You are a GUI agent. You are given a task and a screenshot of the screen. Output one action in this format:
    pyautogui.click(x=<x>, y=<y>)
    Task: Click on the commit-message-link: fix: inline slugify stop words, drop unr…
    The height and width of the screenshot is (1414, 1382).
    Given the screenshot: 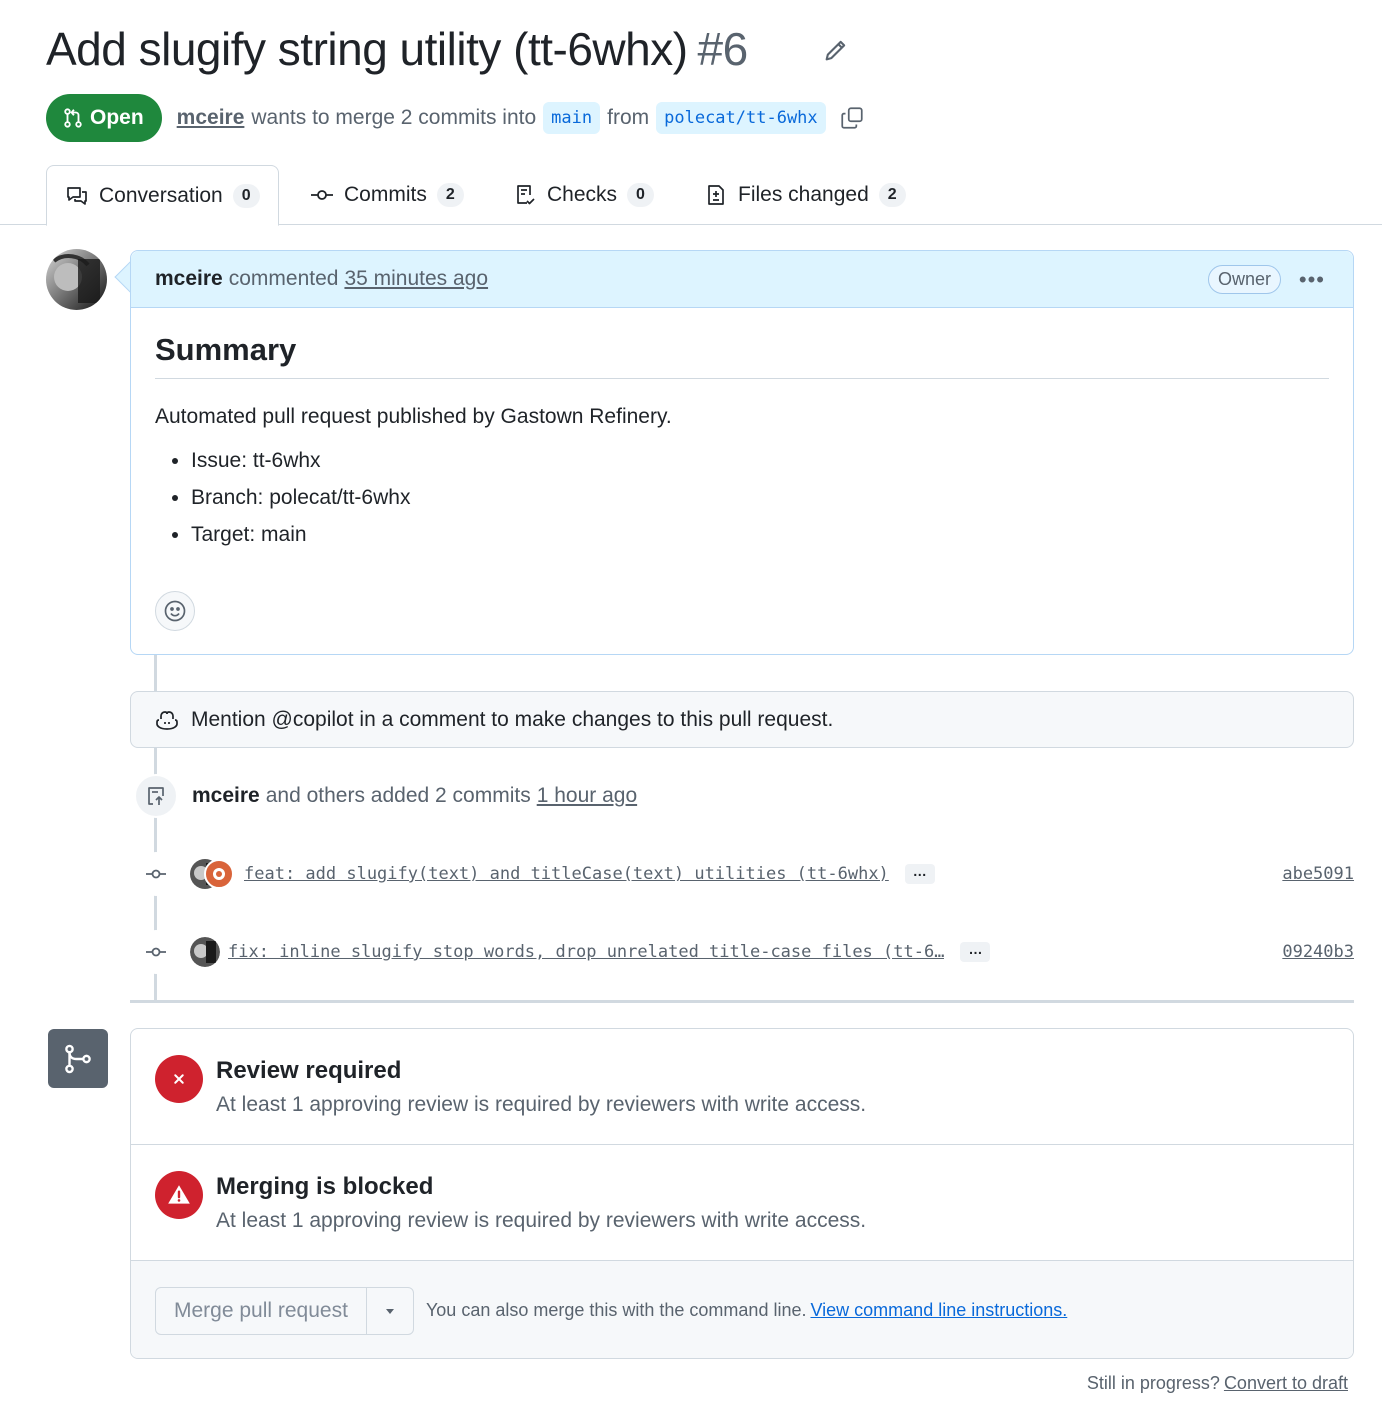 What is the action you would take?
    pyautogui.click(x=586, y=952)
    